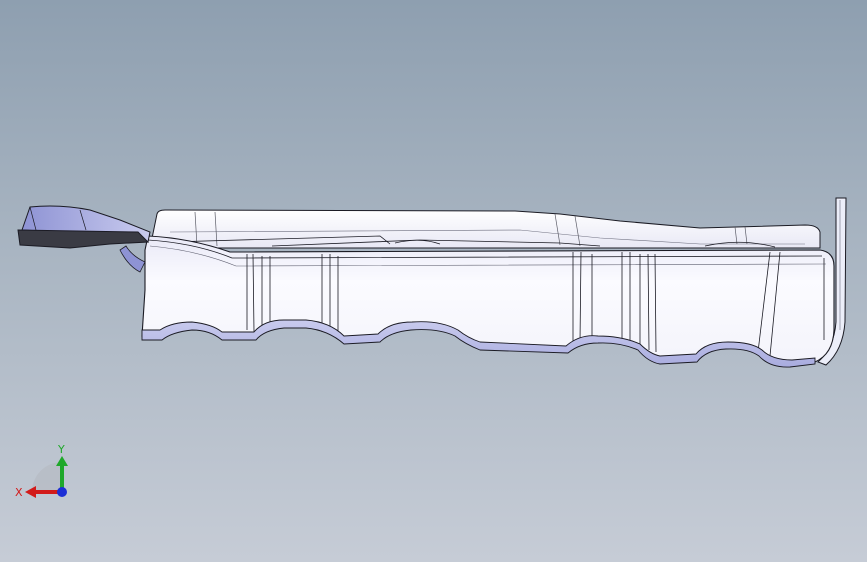 The width and height of the screenshot is (867, 562). Describe the element at coordinates (485, 229) in the screenshot. I see `upper-flange` at that location.